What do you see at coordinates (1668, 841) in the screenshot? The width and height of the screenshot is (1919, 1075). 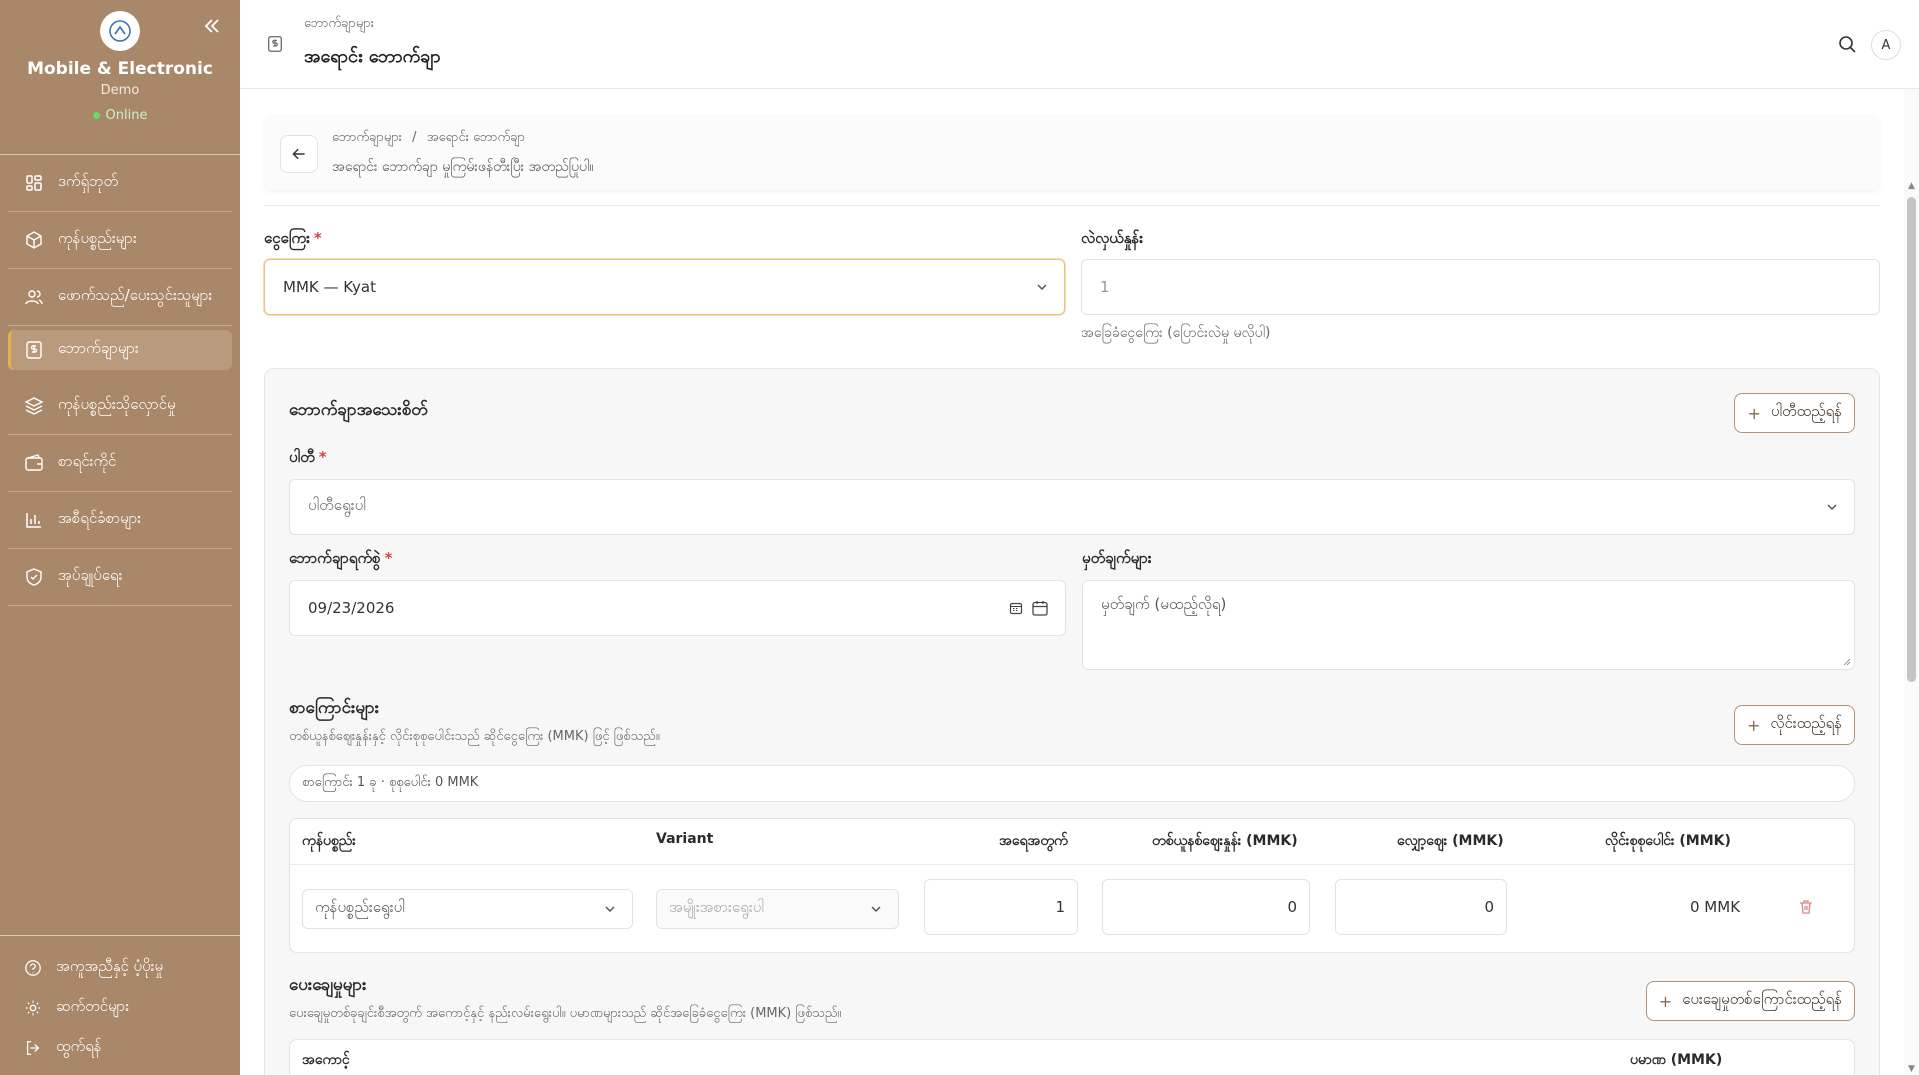 I see `column-header: လိုင်းစုစုပေါင်း (MMK)` at bounding box center [1668, 841].